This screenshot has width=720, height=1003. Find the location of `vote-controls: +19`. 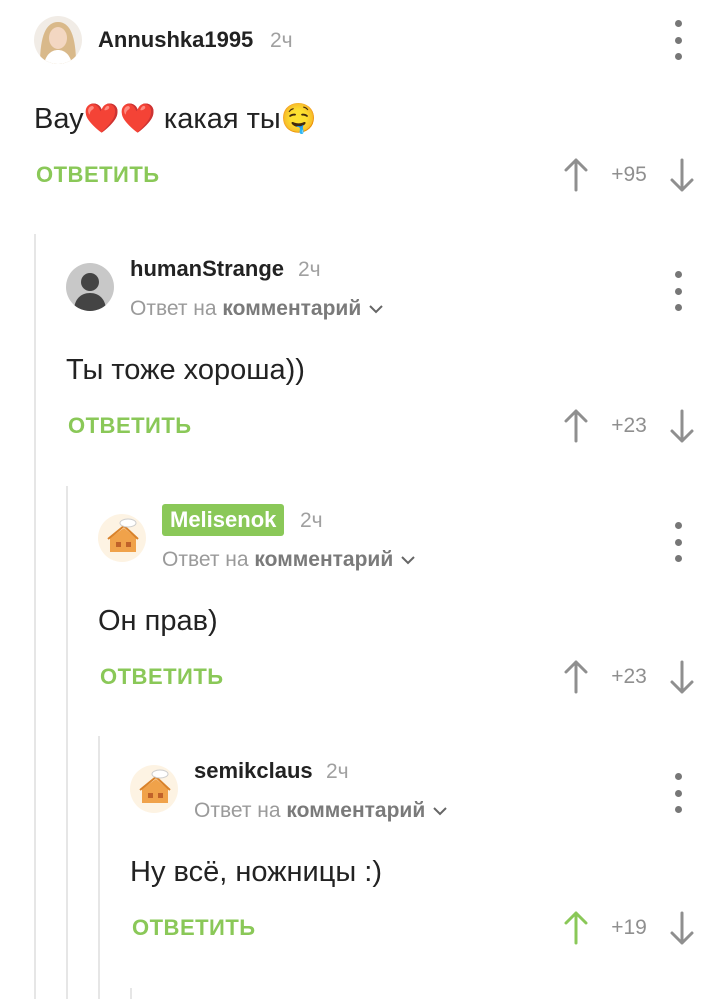

vote-controls: +19 is located at coordinates (629, 928).